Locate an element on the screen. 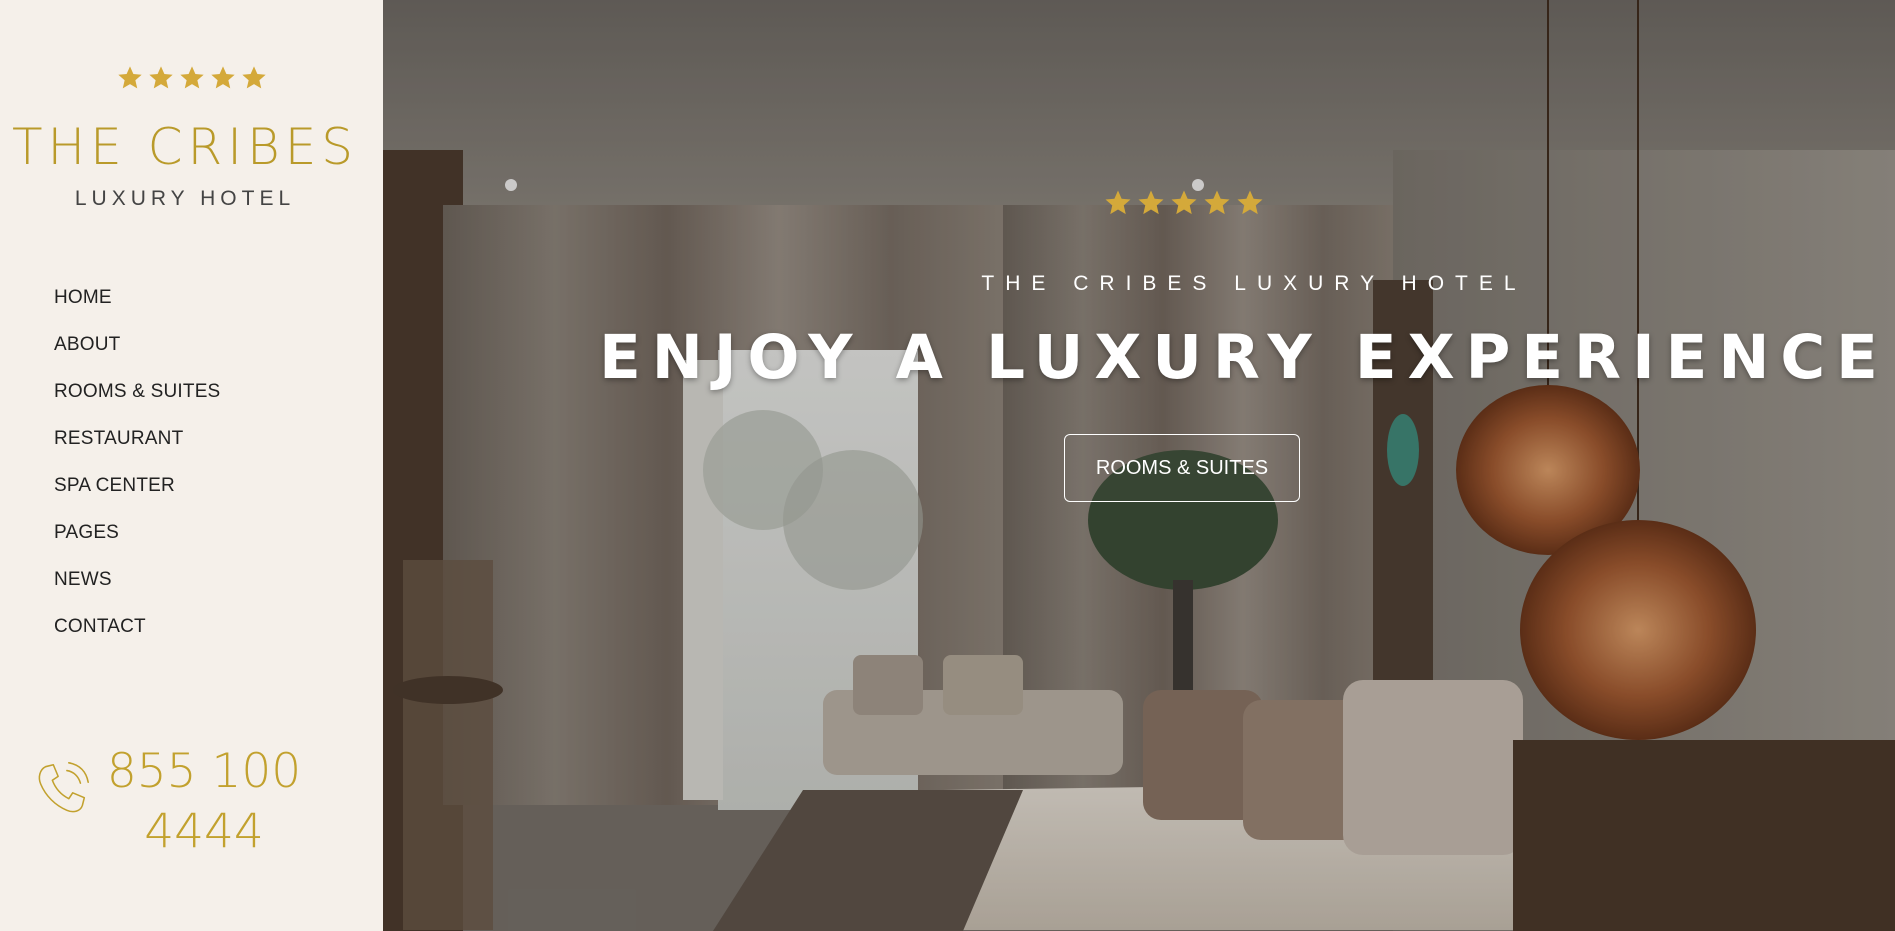 The height and width of the screenshot is (931, 1895). nav-item-pages: PAGES is located at coordinates (137, 544).